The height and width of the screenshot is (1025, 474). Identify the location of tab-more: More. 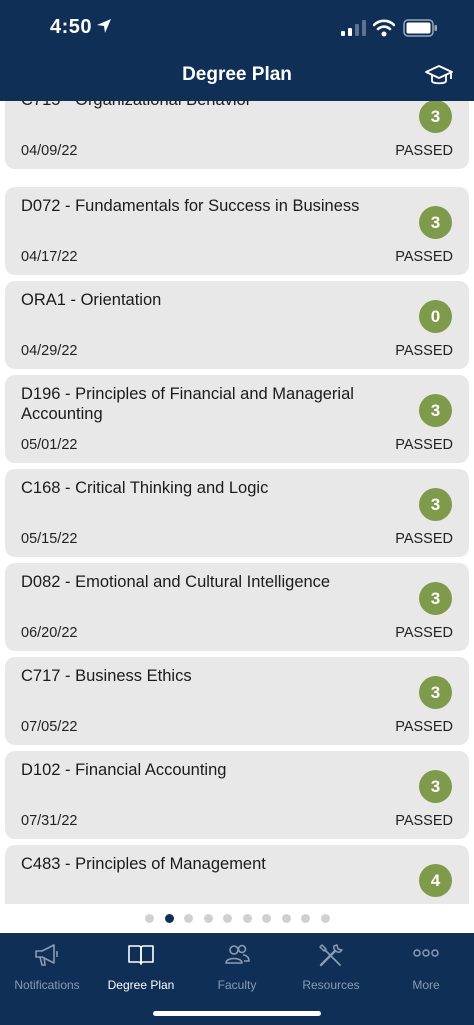
(426, 969).